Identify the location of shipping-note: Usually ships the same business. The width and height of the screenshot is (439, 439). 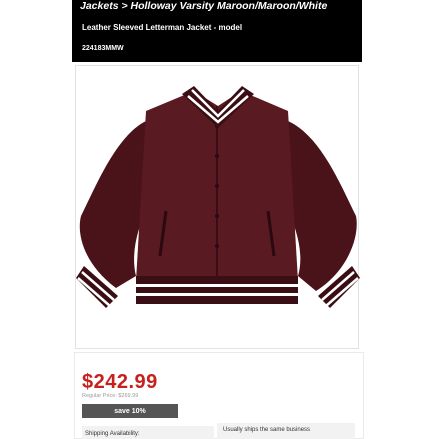
(267, 430).